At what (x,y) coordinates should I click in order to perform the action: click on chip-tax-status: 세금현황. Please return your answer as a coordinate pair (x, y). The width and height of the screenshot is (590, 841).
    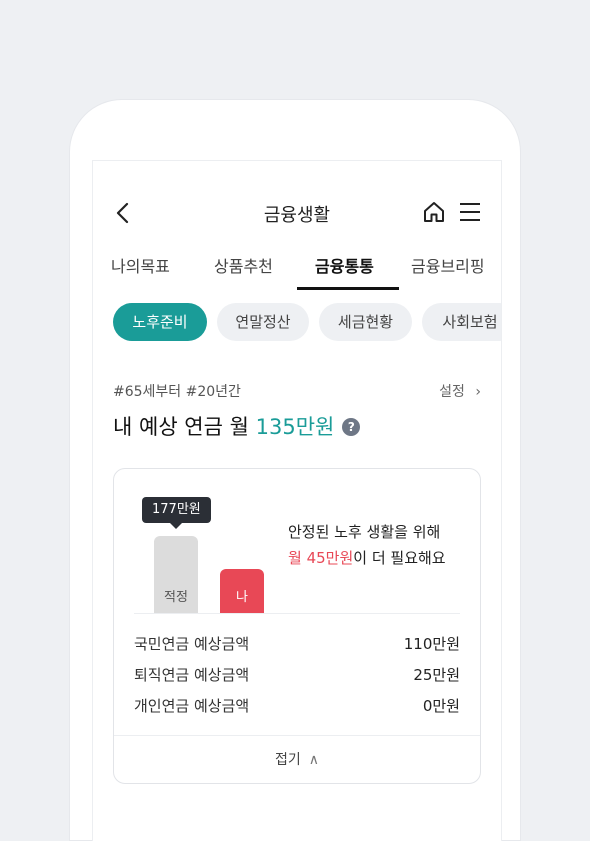
    Looking at the image, I should click on (365, 322).